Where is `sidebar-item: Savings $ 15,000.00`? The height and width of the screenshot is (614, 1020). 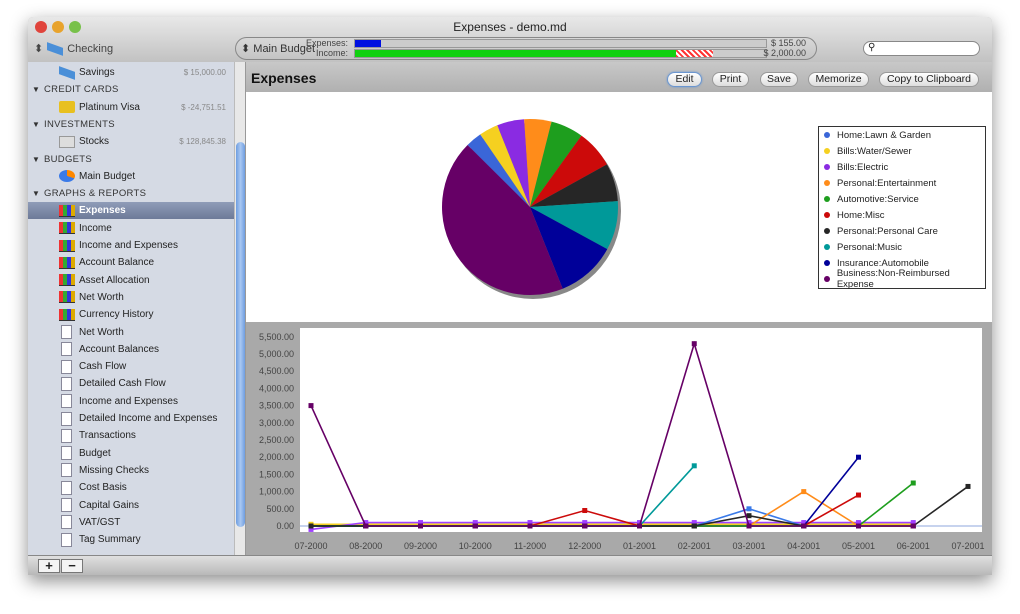 sidebar-item: Savings $ 15,000.00 is located at coordinates (131, 72).